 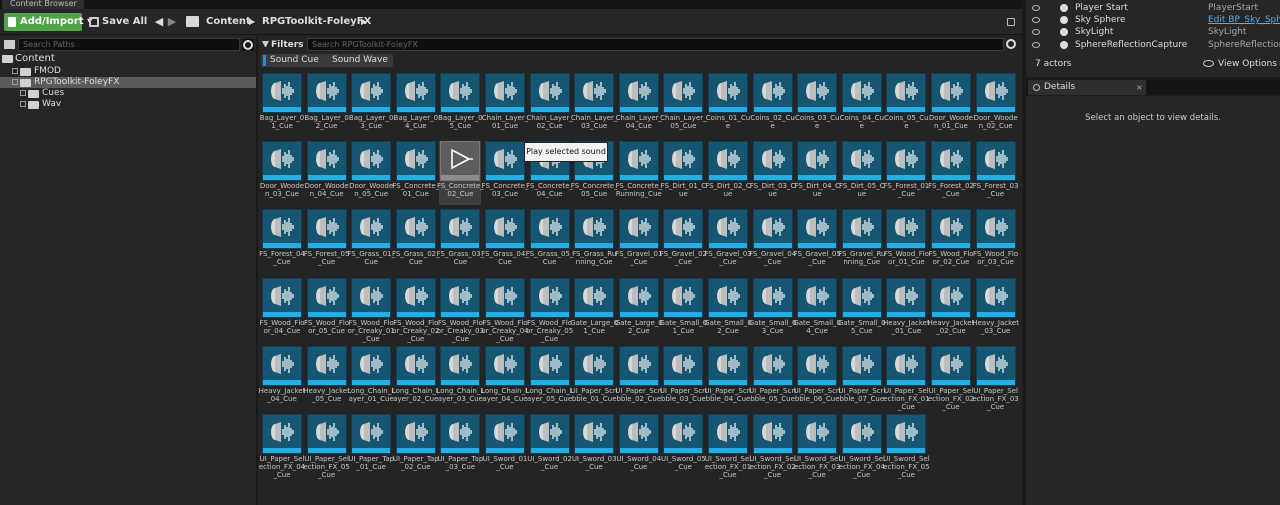 What do you see at coordinates (594, 309) in the screenshot?
I see `asset-tile: Gate_Large_01_Cue` at bounding box center [594, 309].